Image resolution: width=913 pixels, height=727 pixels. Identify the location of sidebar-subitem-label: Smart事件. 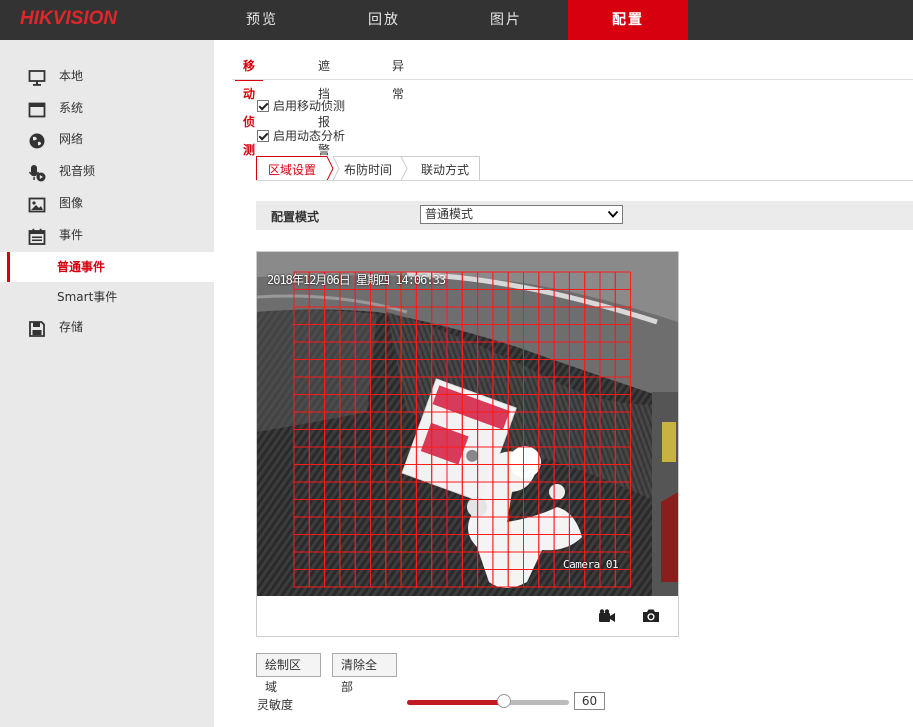
(87, 297).